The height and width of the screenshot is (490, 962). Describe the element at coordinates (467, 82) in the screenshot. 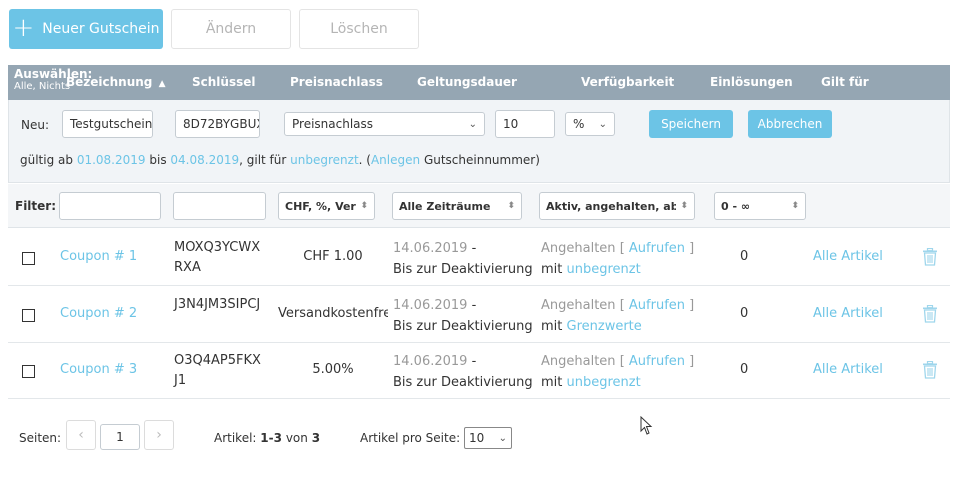

I see `column-header-validity: Geltungsdauer` at that location.